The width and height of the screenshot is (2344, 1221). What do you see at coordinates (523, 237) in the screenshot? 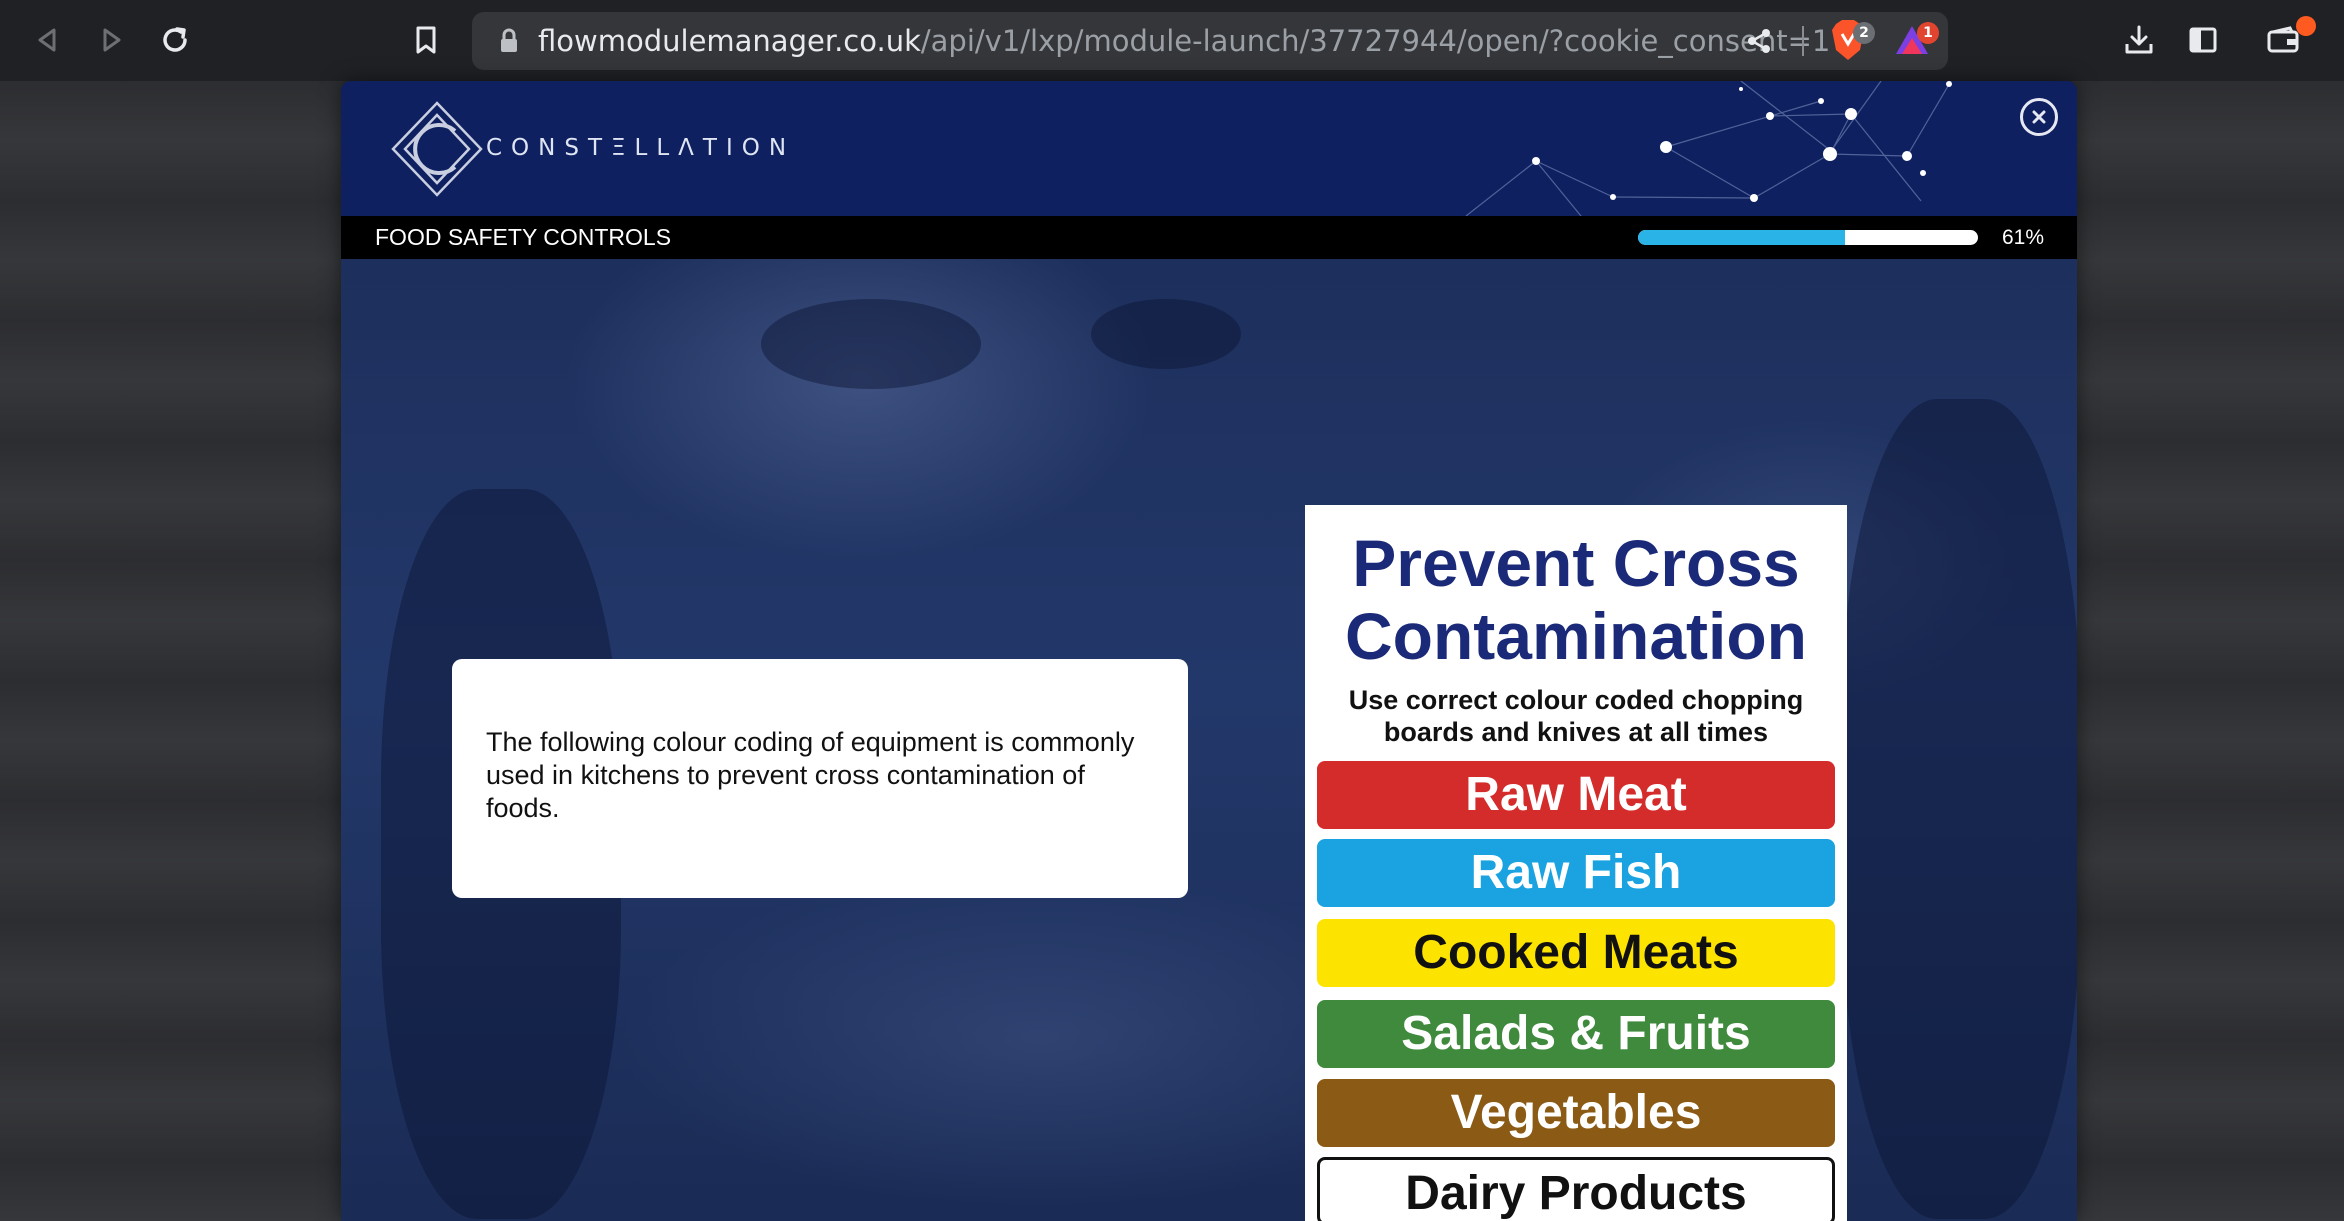
I see `course-title: FOOD SAFETY CONTROLS` at bounding box center [523, 237].